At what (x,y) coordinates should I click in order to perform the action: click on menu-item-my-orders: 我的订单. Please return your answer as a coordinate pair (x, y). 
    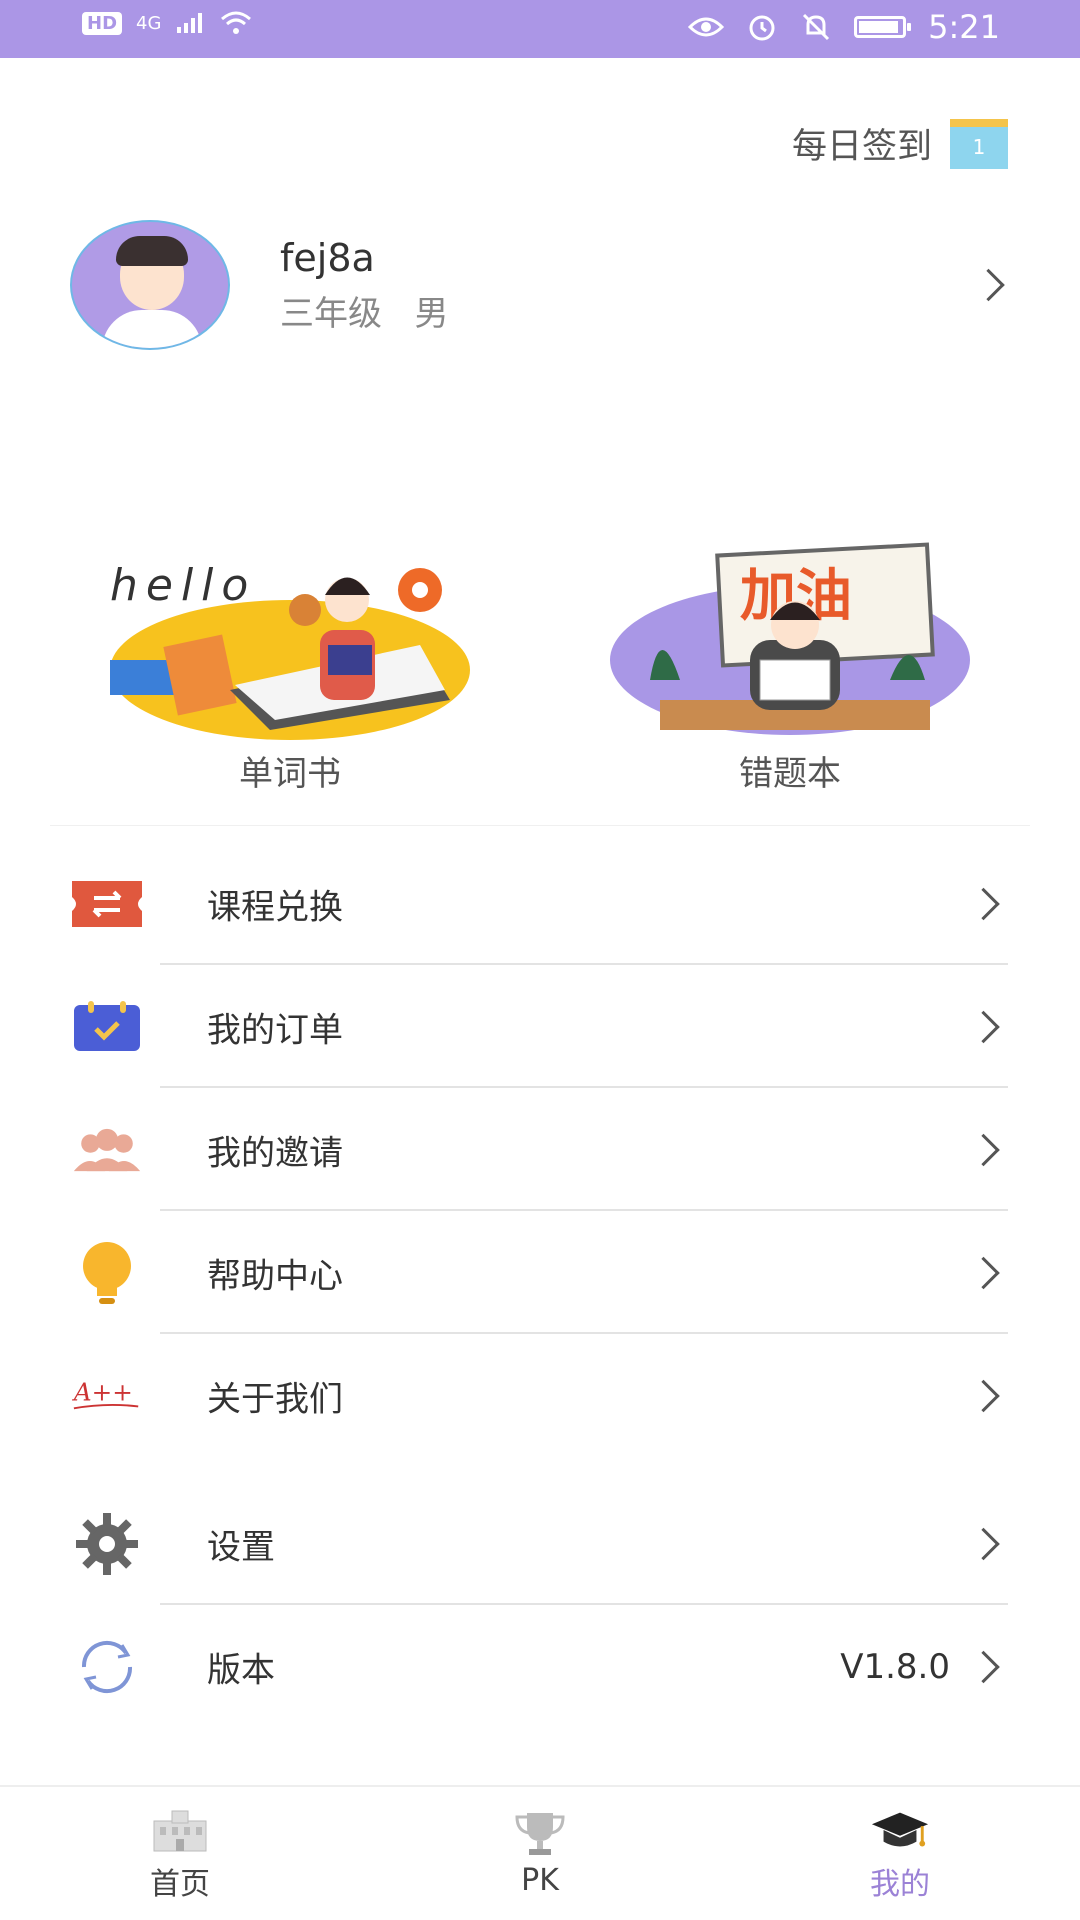
    Looking at the image, I should click on (540, 1026).